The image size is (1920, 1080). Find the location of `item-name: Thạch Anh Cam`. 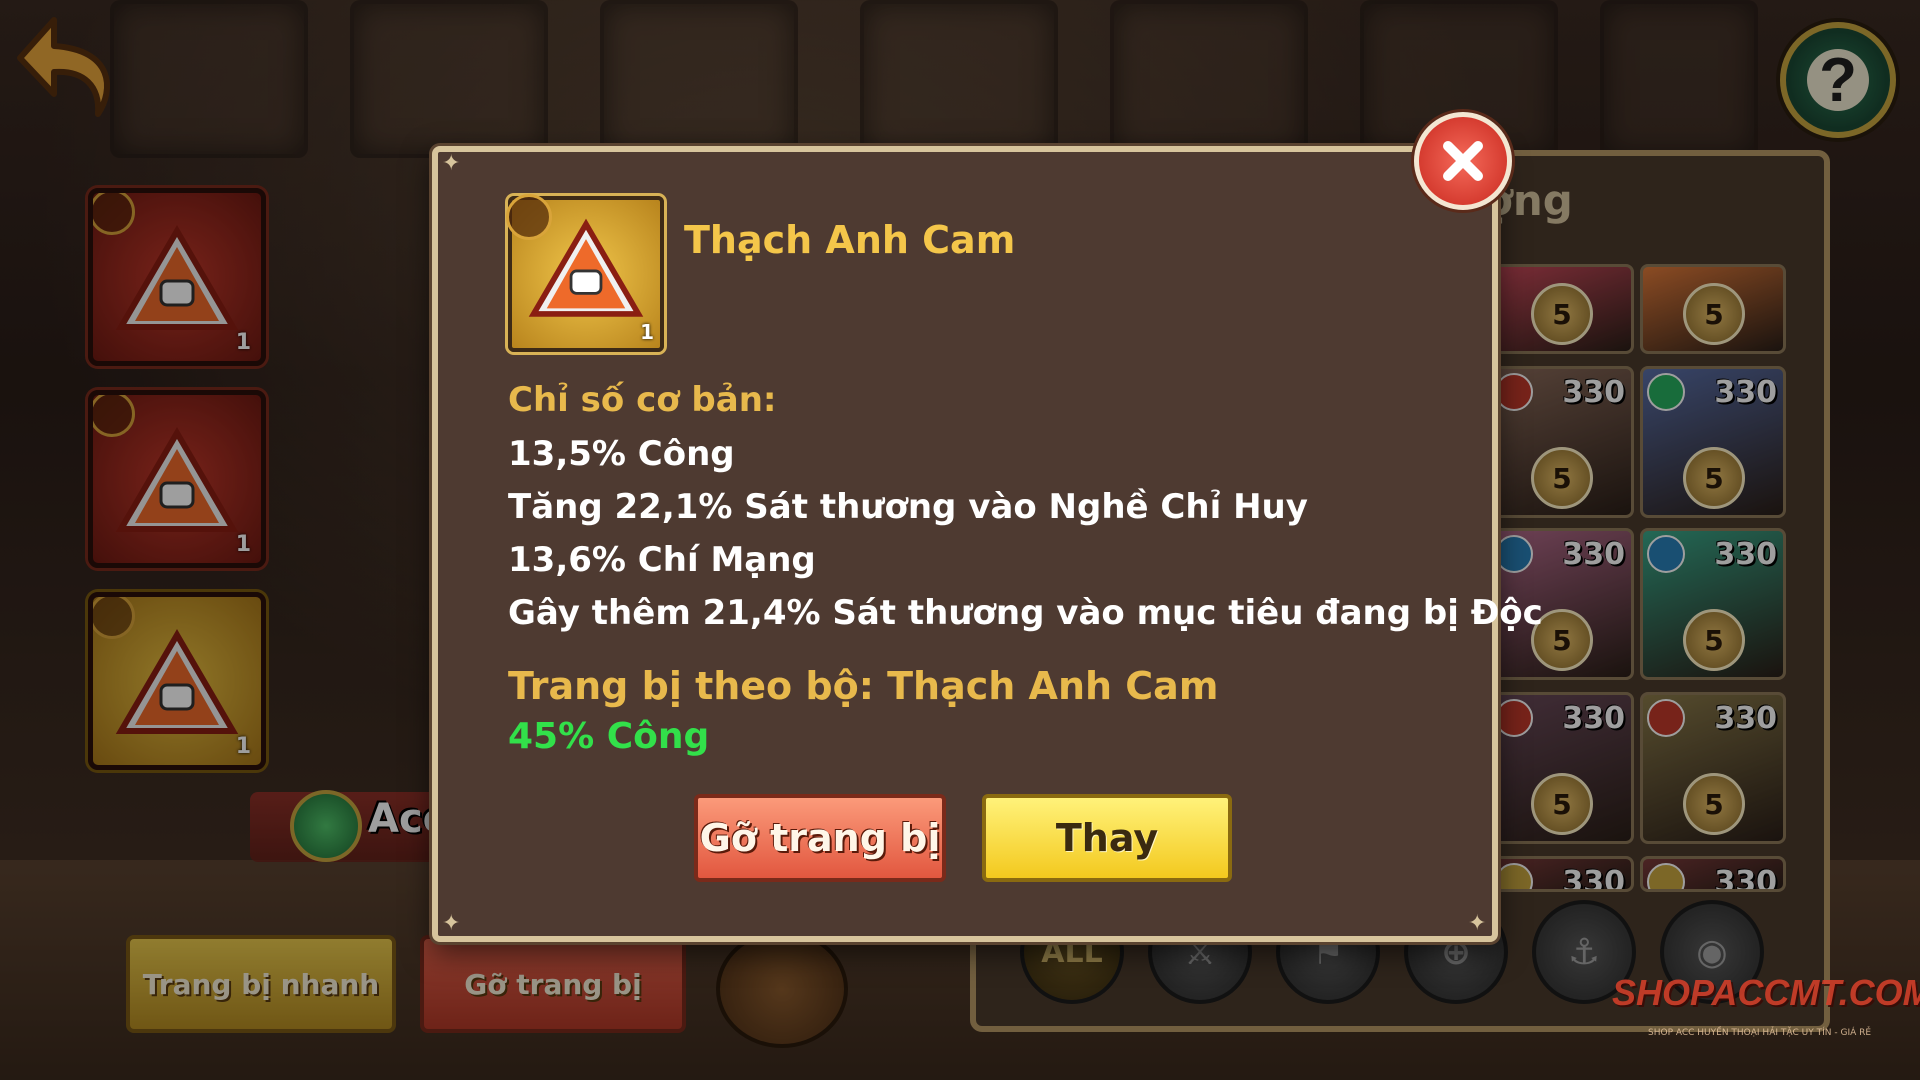

item-name: Thạch Anh Cam is located at coordinates (850, 240).